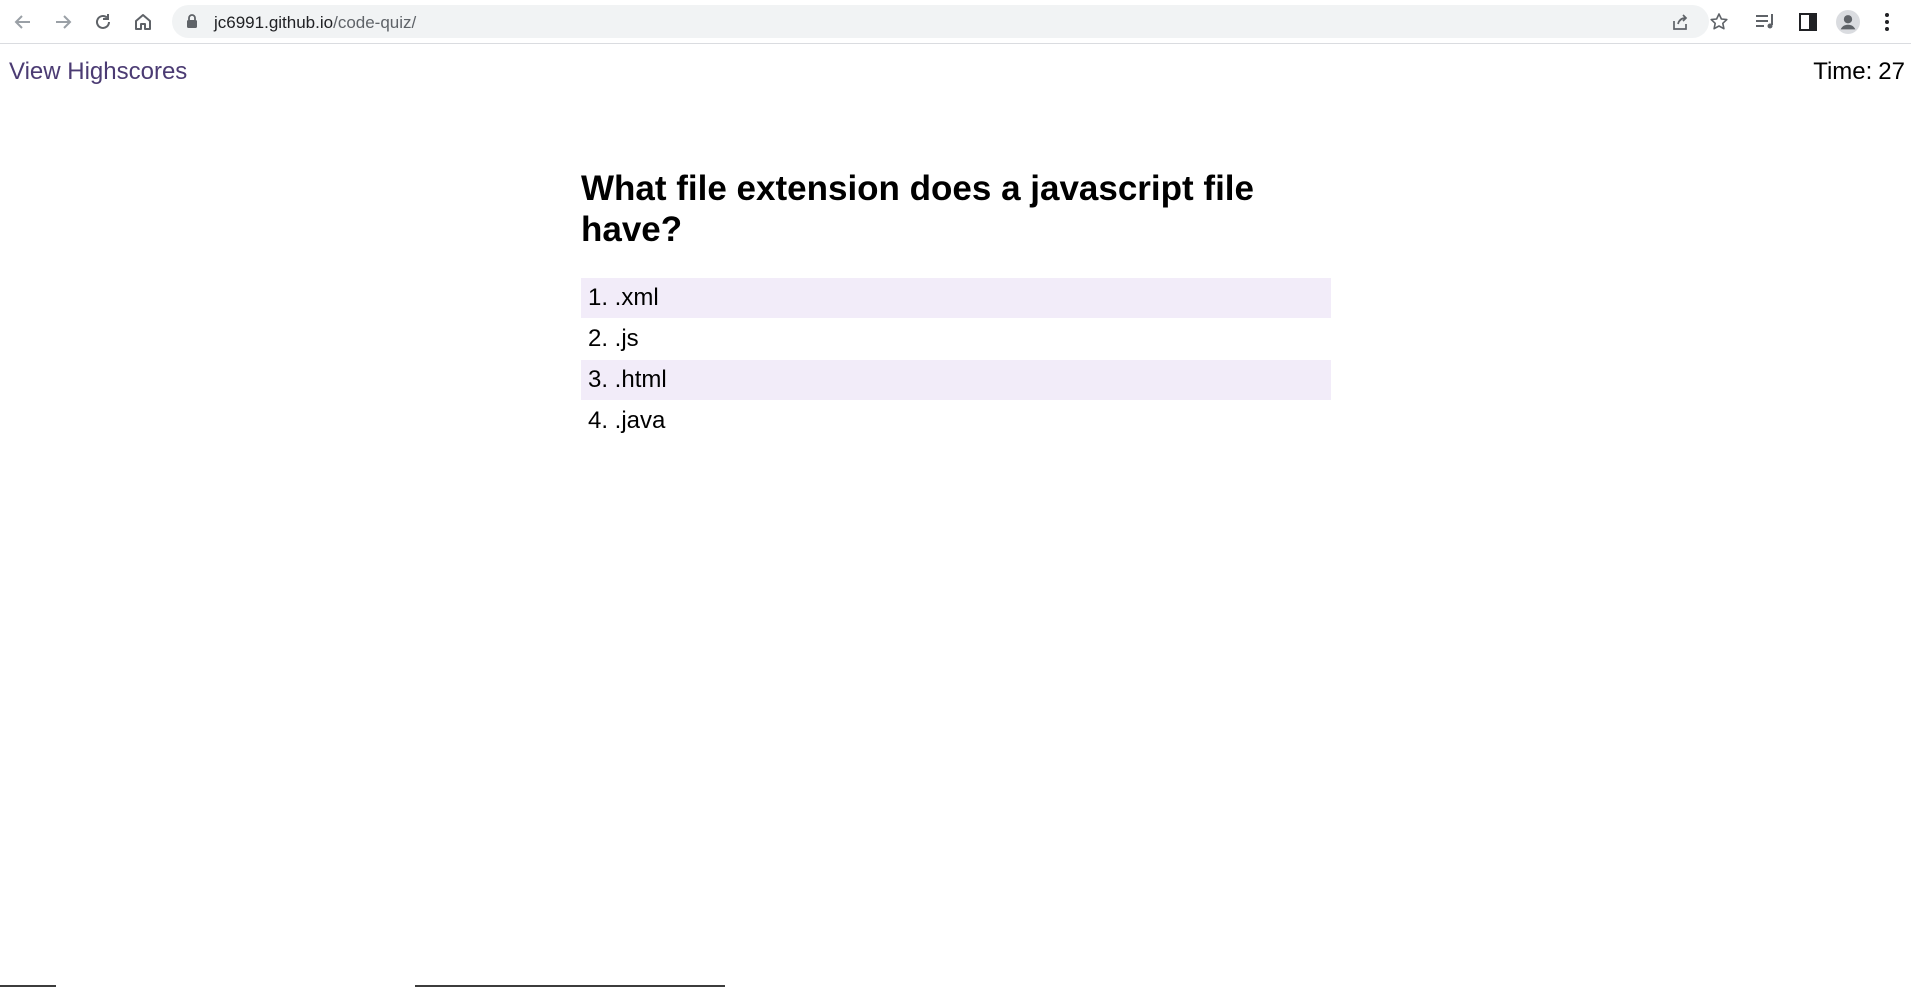 The image size is (1911, 987). I want to click on home-icon, so click(143, 22).